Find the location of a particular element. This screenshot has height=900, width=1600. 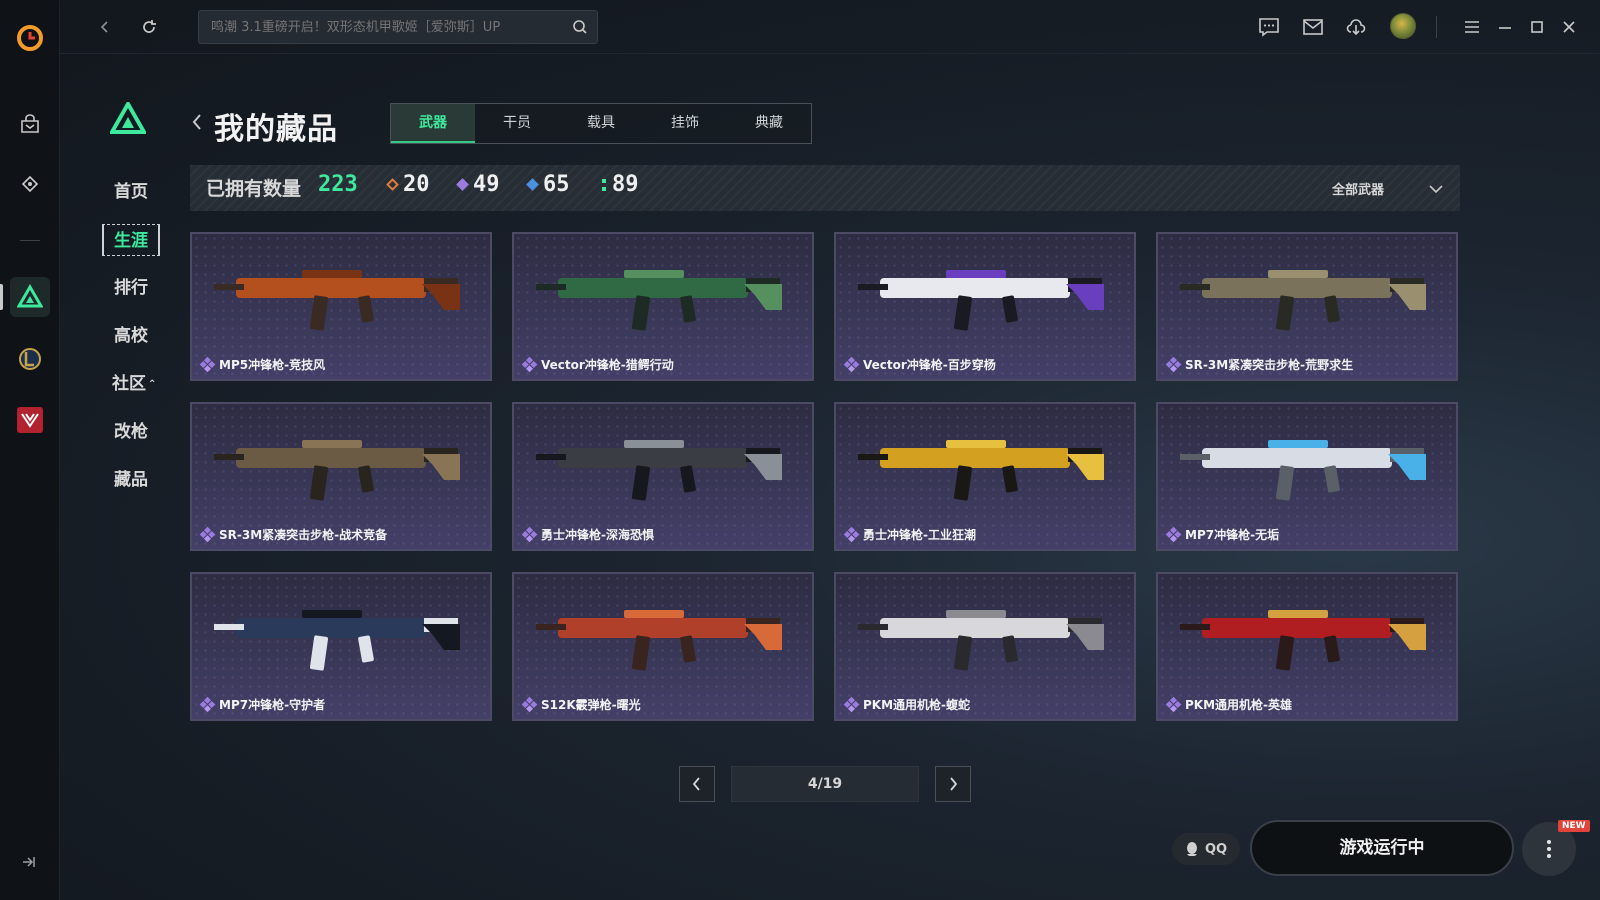

skin-card-label: Vector冲锋枪-百步穿杨 is located at coordinates (921, 364).